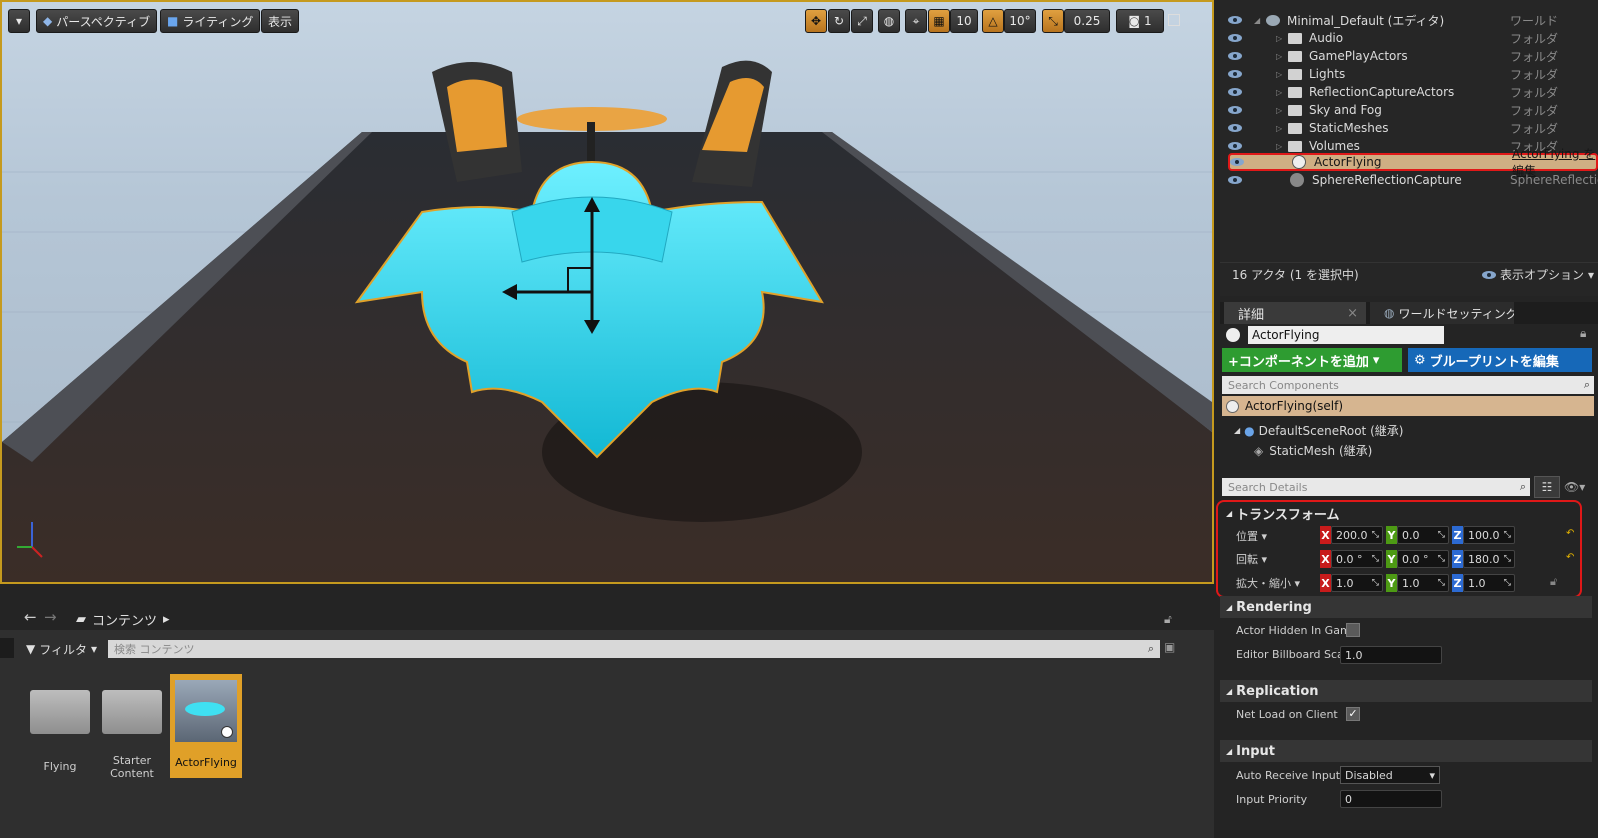 This screenshot has height=838, width=1598. I want to click on show-button: 表示, so click(280, 21).